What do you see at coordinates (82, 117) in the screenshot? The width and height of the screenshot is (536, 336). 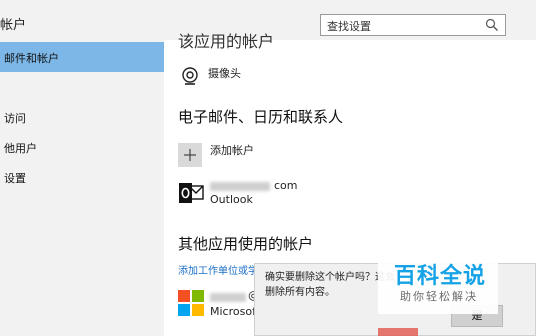 I see `sidebar-item-work-access: 访问` at bounding box center [82, 117].